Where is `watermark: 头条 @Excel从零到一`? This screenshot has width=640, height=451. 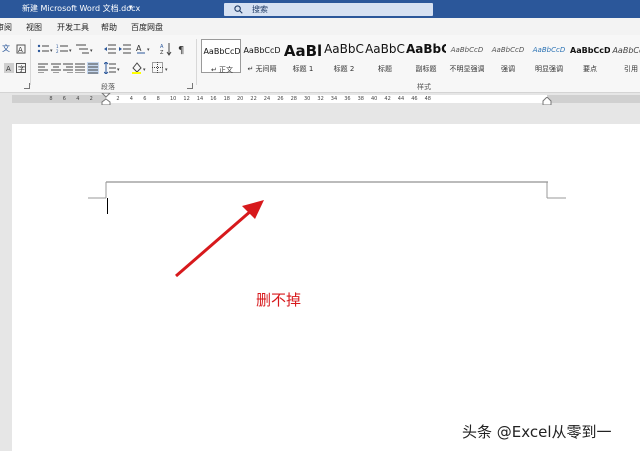 watermark: 头条 @Excel从零到一 is located at coordinates (537, 432).